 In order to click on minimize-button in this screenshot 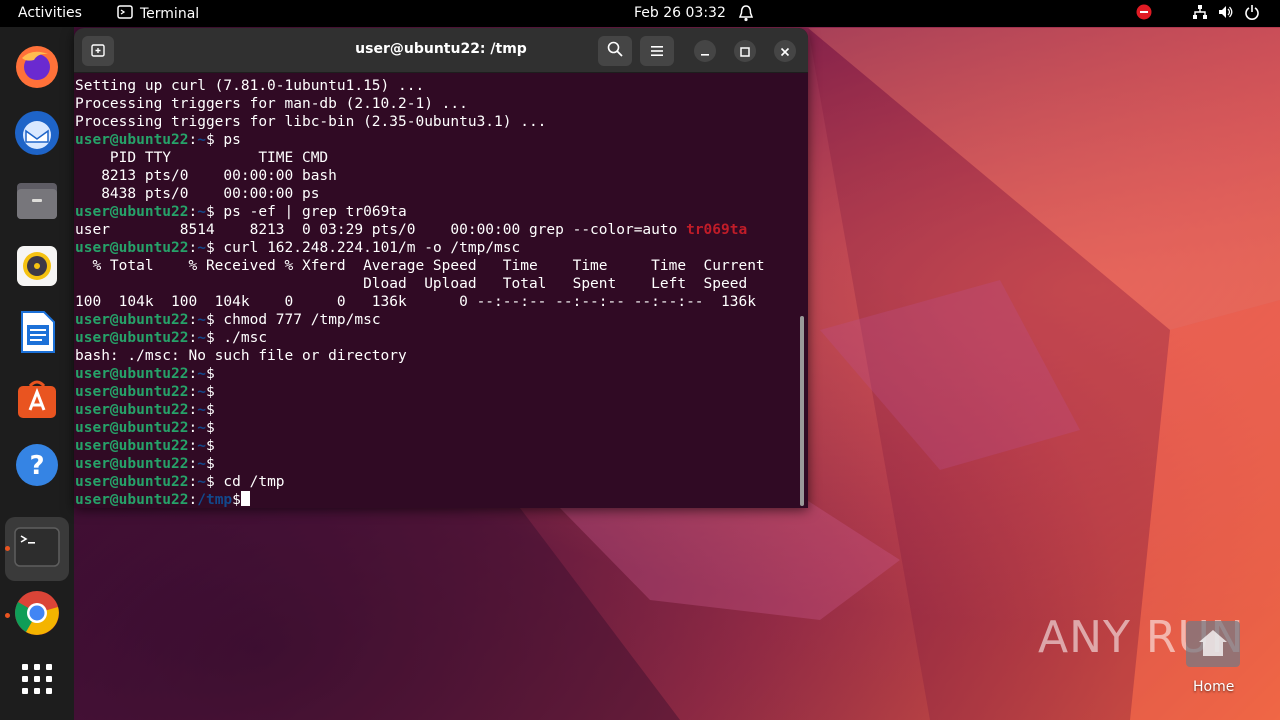, I will do `click(705, 51)`.